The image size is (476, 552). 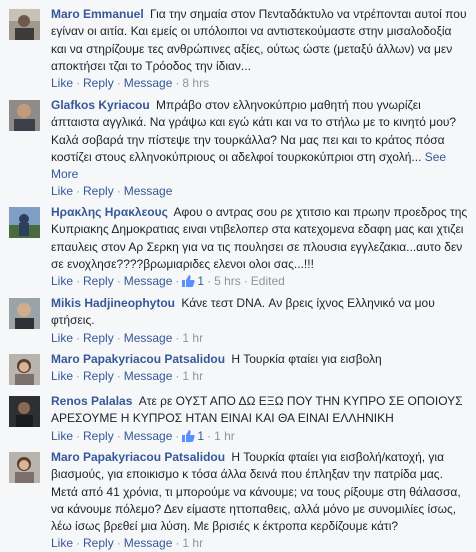 I want to click on comment-author: Maro Emmanuel, so click(x=97, y=14).